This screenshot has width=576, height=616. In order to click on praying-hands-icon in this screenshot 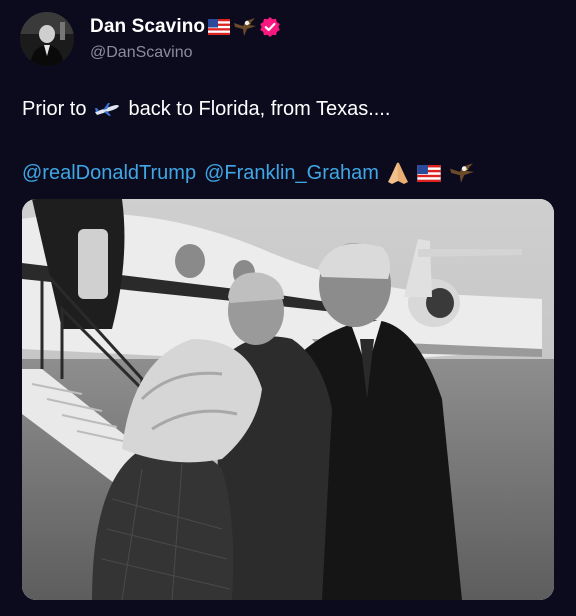, I will do `click(398, 173)`.